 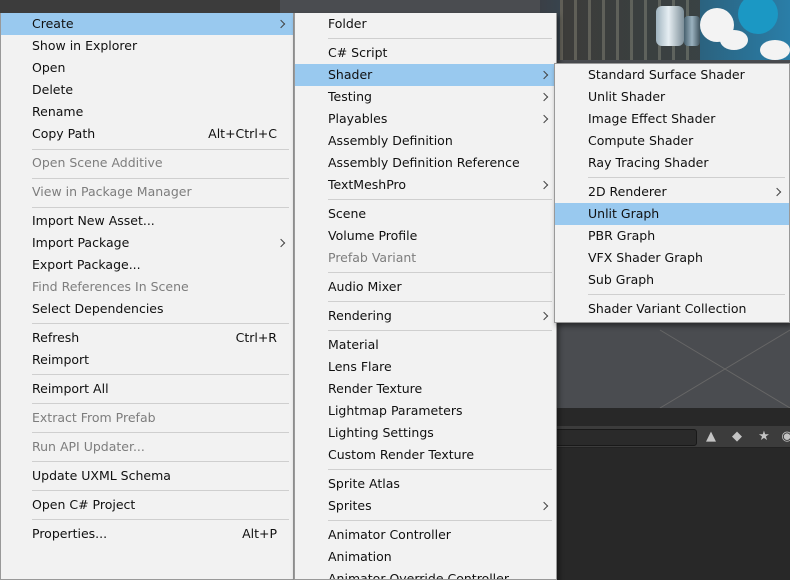 What do you see at coordinates (364, 483) in the screenshot?
I see `menu-item-label: Sprite Atlas` at bounding box center [364, 483].